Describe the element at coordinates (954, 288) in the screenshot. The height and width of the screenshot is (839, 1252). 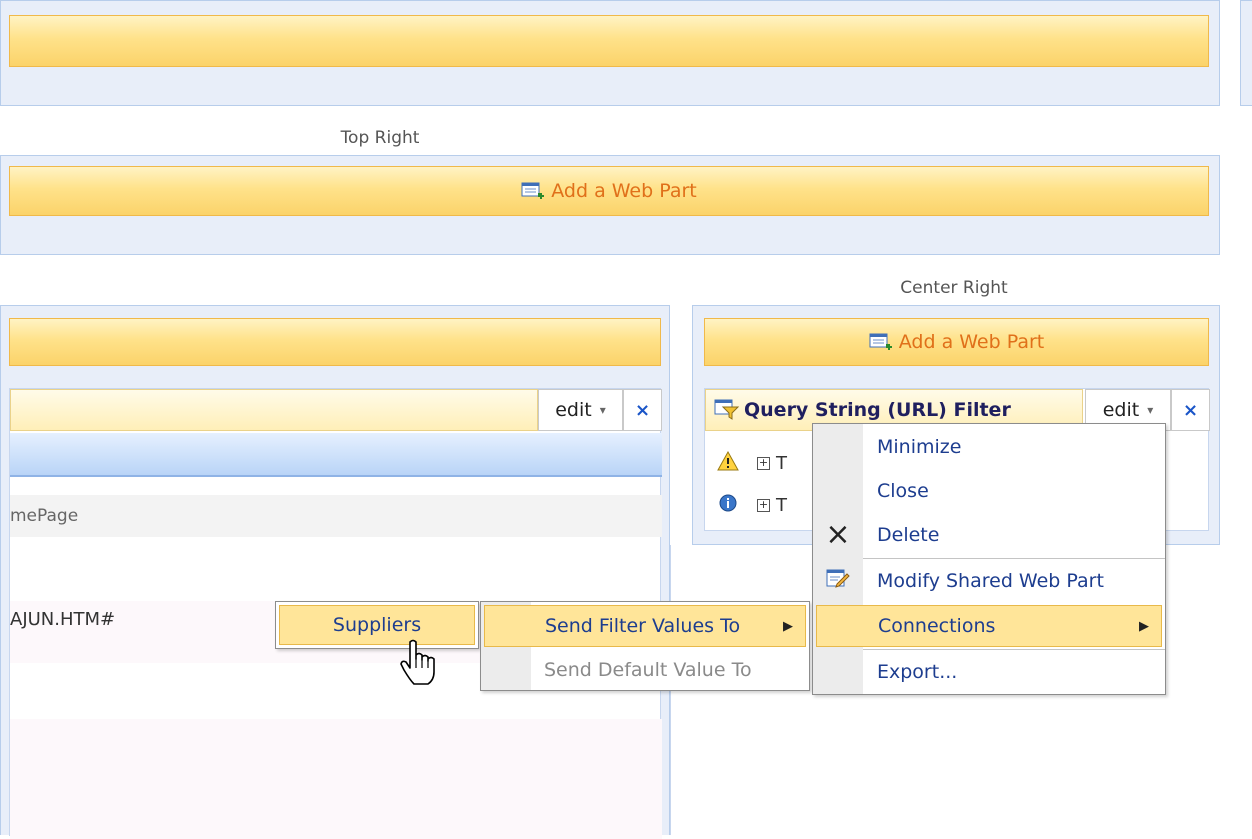
I see `zone-label-center-right: Center Right` at that location.